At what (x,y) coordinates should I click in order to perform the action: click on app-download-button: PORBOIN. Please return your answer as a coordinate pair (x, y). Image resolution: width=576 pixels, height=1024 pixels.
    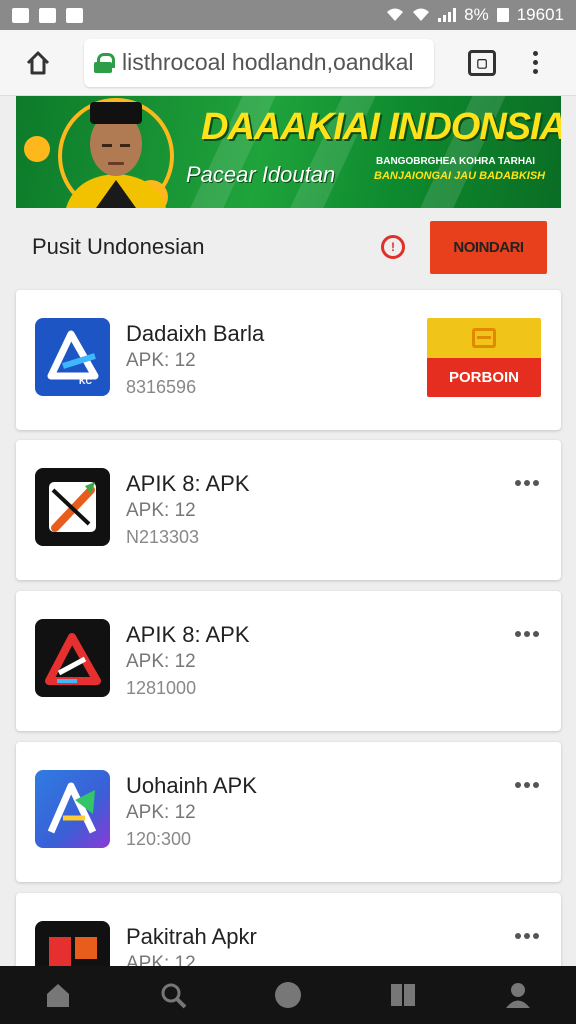
    Looking at the image, I should click on (484, 357).